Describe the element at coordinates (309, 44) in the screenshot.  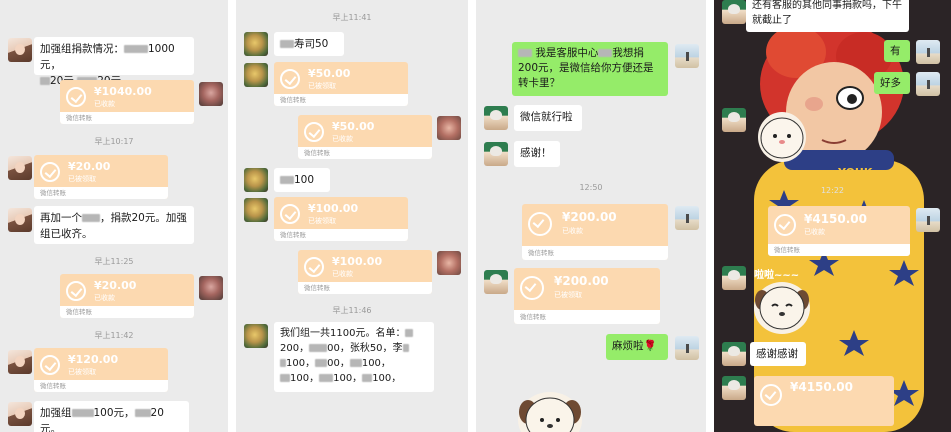
I see `message-bubble: 寿司50` at that location.